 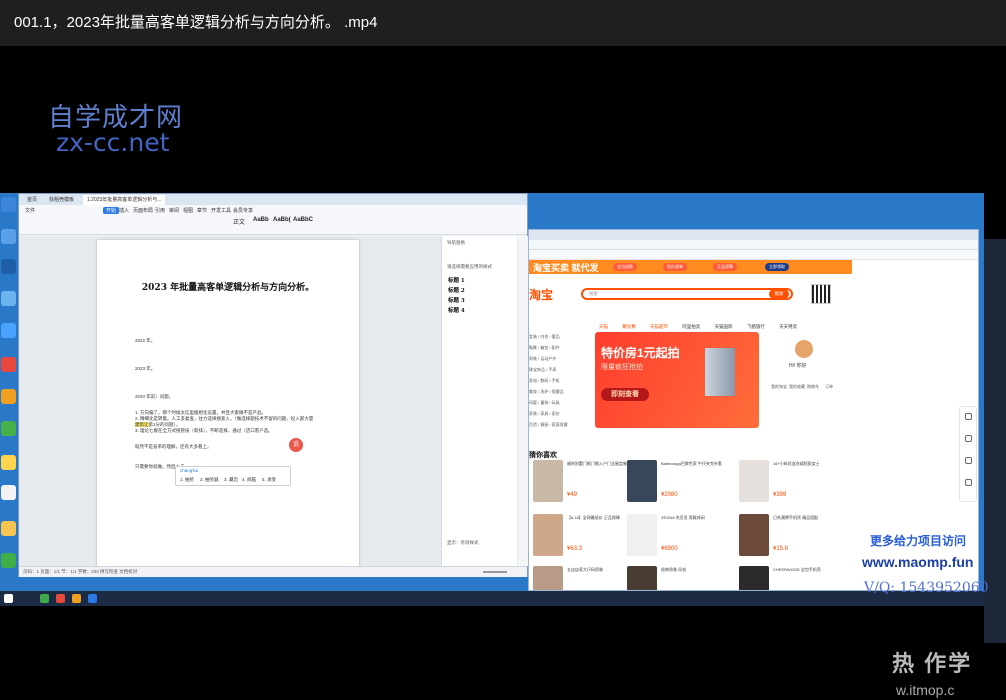 What do you see at coordinates (249, 480) in the screenshot?
I see `ime-option: 4. 阅脑` at bounding box center [249, 480].